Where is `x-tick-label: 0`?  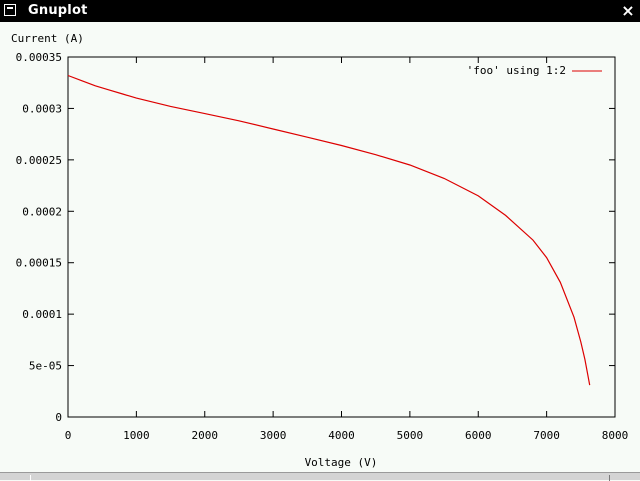 x-tick-label: 0 is located at coordinates (68, 435).